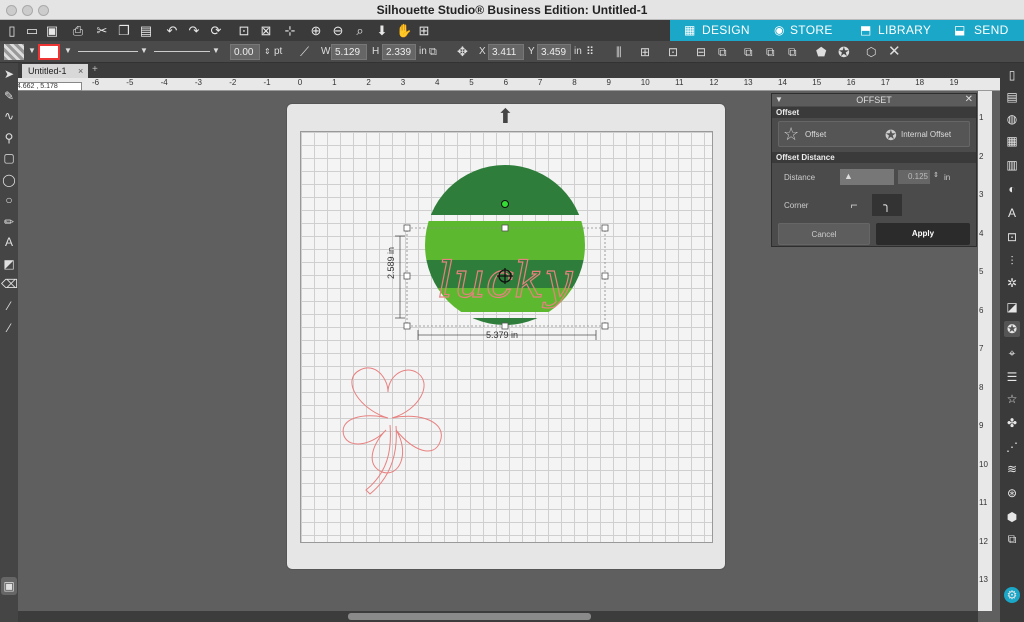 The height and width of the screenshot is (622, 1024). I want to click on corner-round-icon: ╮, so click(887, 205).